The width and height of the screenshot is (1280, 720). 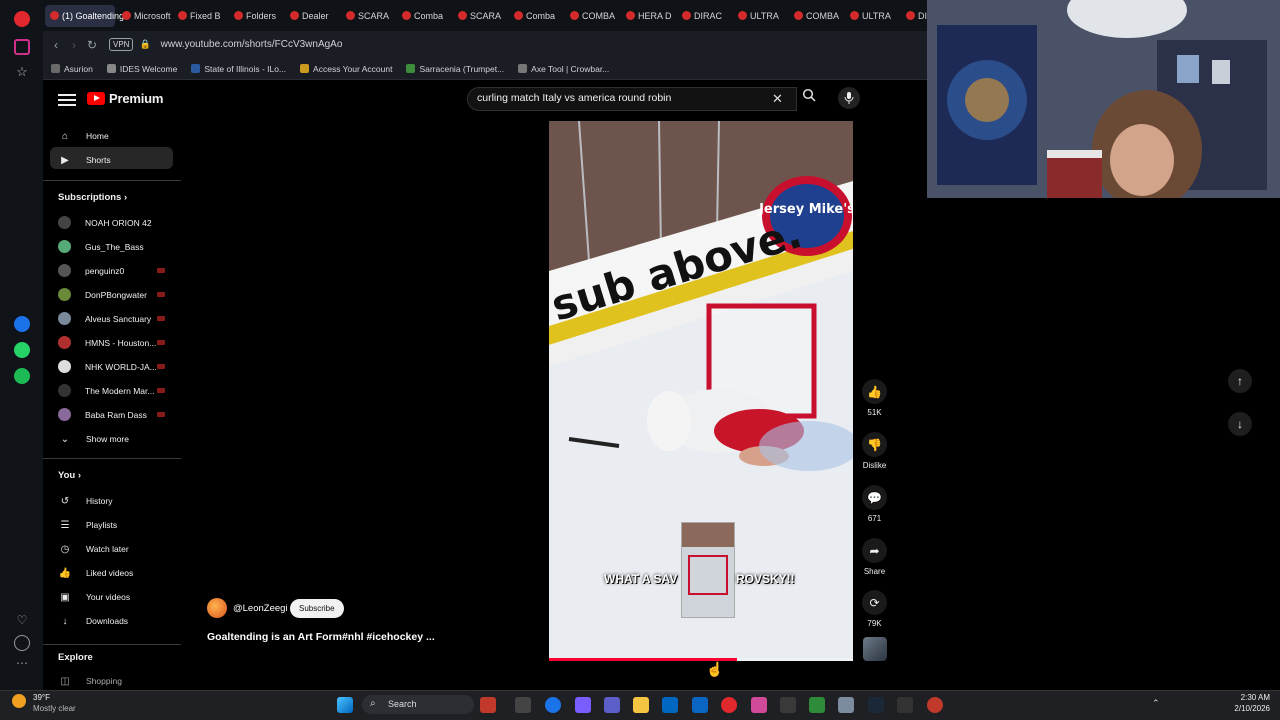 What do you see at coordinates (75, 657) in the screenshot?
I see `explore-heading: Explore` at bounding box center [75, 657].